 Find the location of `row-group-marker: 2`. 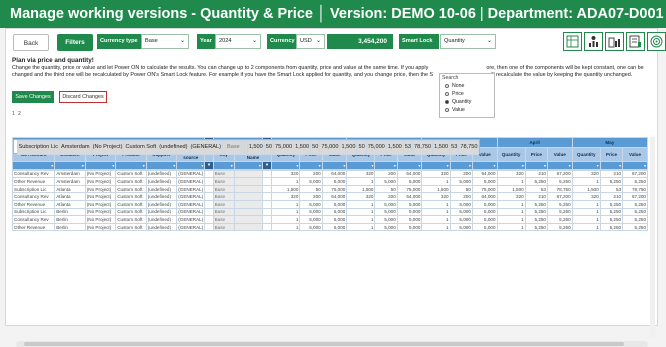

row-group-marker: 2 is located at coordinates (19, 114).